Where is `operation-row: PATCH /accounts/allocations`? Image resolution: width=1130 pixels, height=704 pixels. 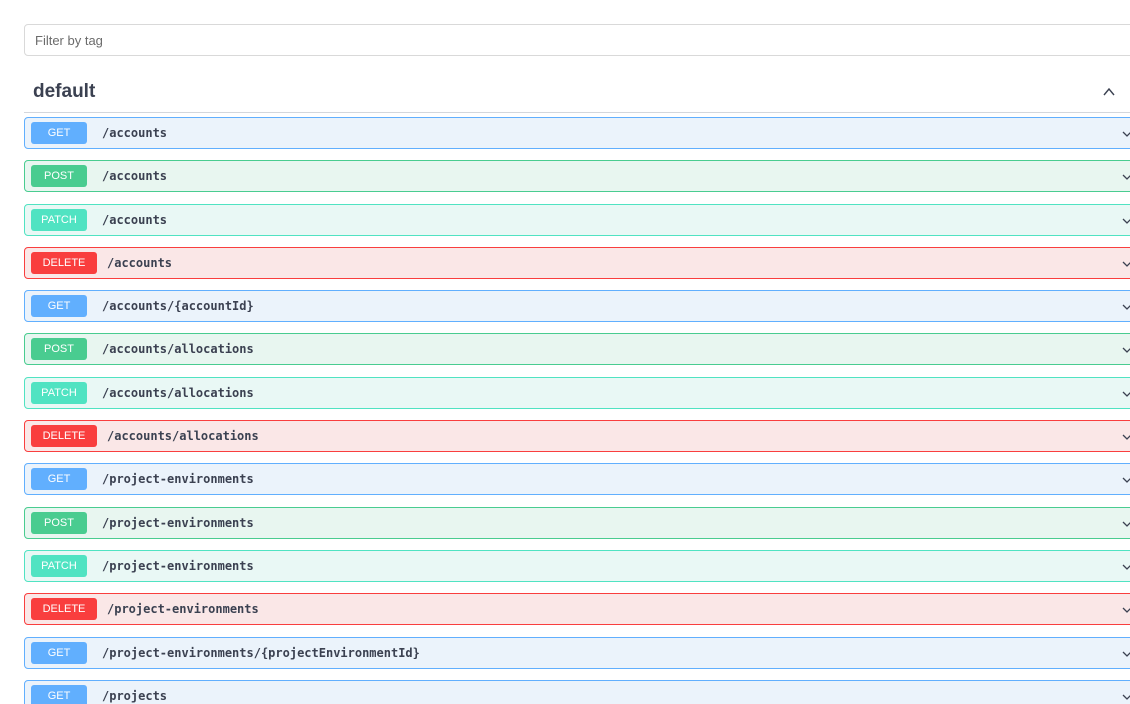
operation-row: PATCH /accounts/allocations is located at coordinates (577, 392).